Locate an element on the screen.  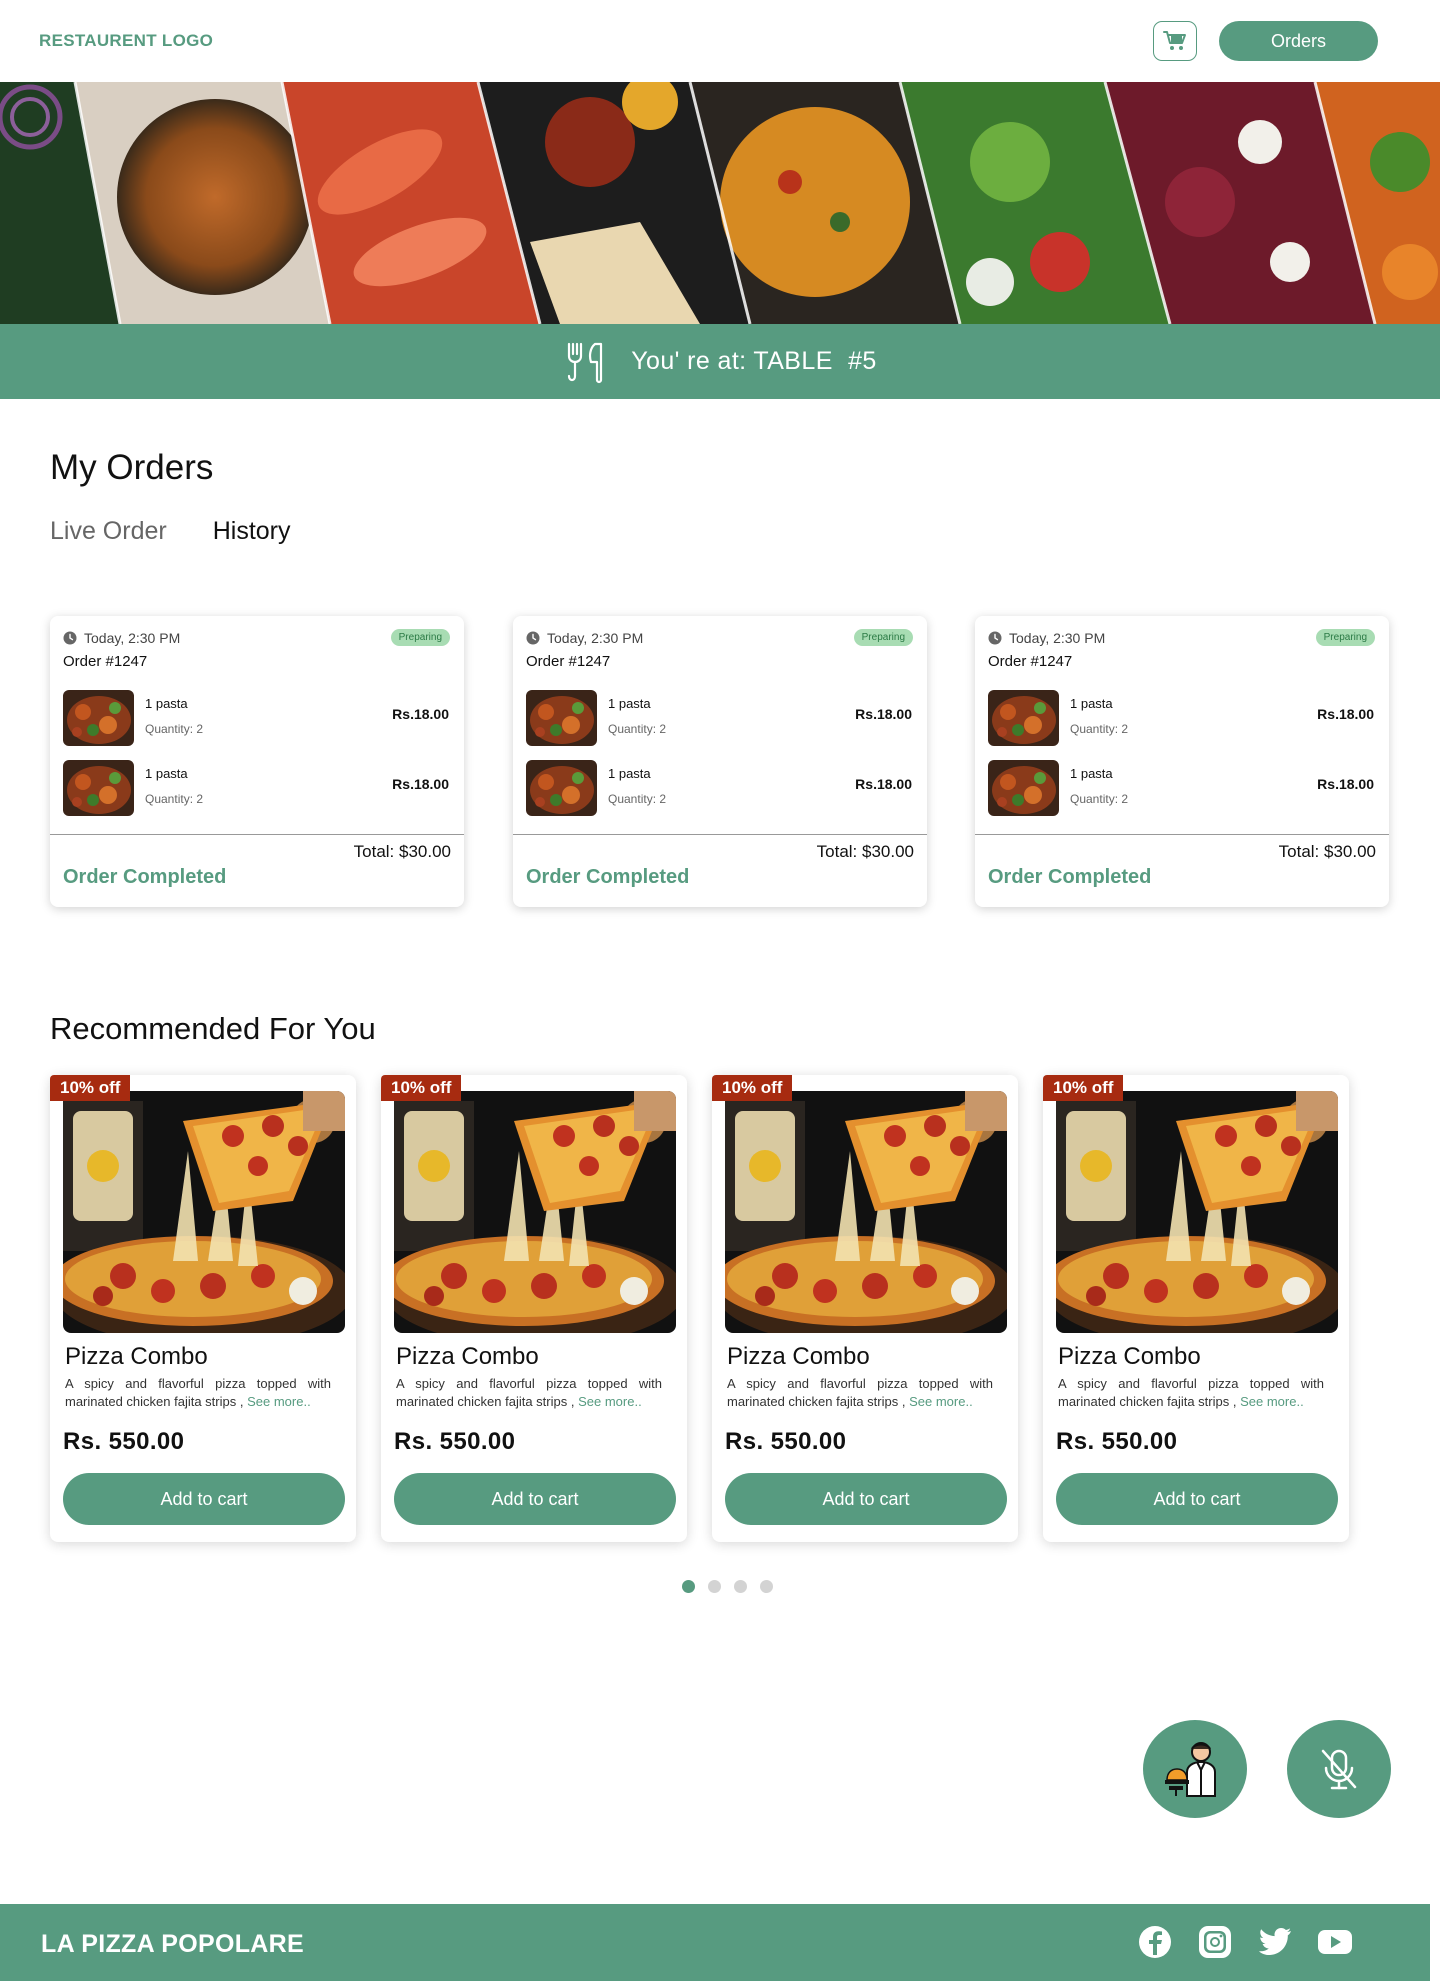
recommended-title: Recommended For You is located at coordinates (213, 1028).